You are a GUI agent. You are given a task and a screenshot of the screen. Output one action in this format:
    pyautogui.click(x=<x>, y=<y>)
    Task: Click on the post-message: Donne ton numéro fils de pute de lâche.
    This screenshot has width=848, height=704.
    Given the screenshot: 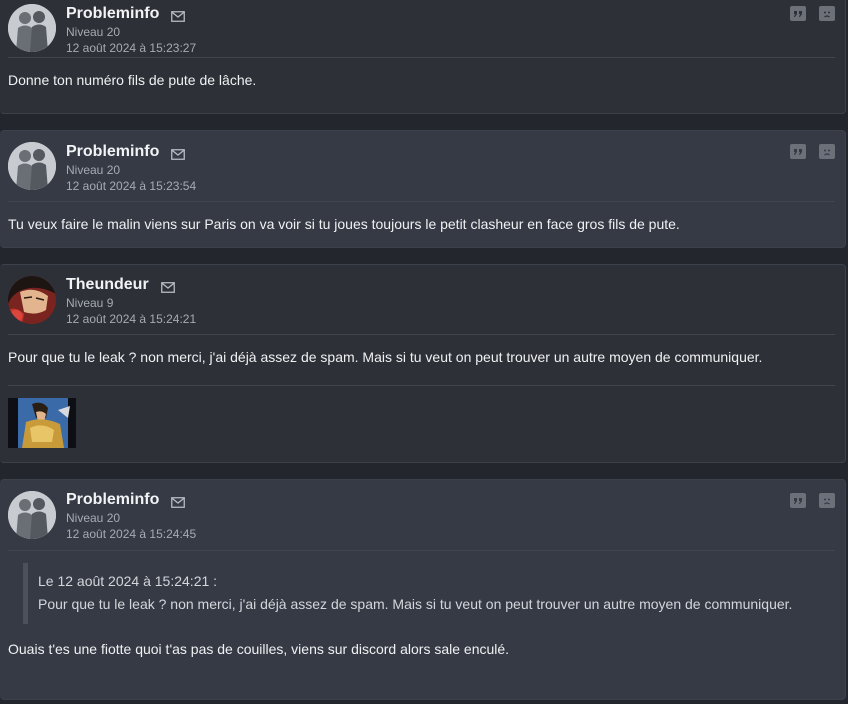 What is the action you would take?
    pyautogui.click(x=132, y=80)
    